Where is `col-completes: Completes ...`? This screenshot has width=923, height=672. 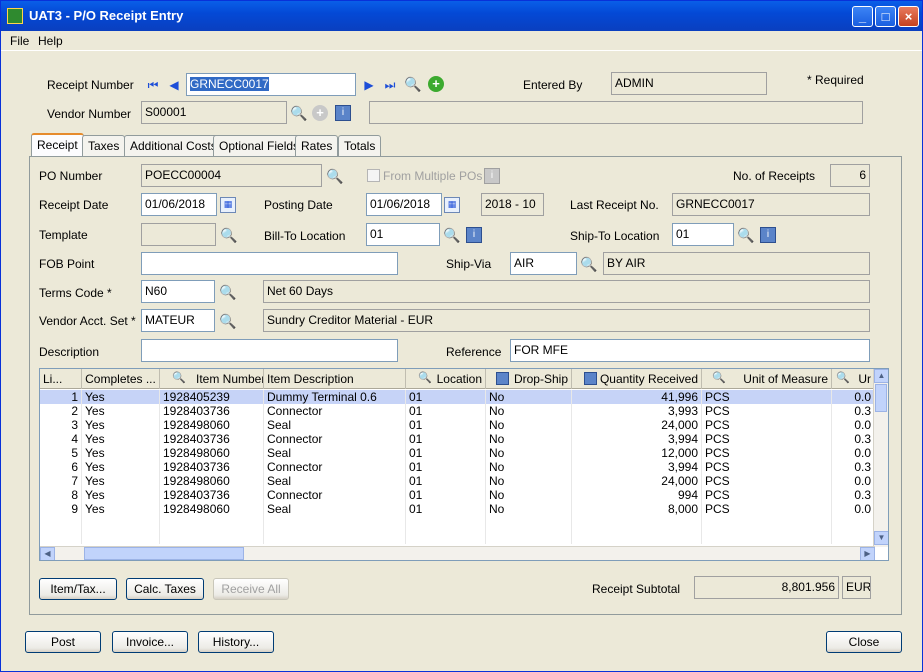 col-completes: Completes ... is located at coordinates (121, 379).